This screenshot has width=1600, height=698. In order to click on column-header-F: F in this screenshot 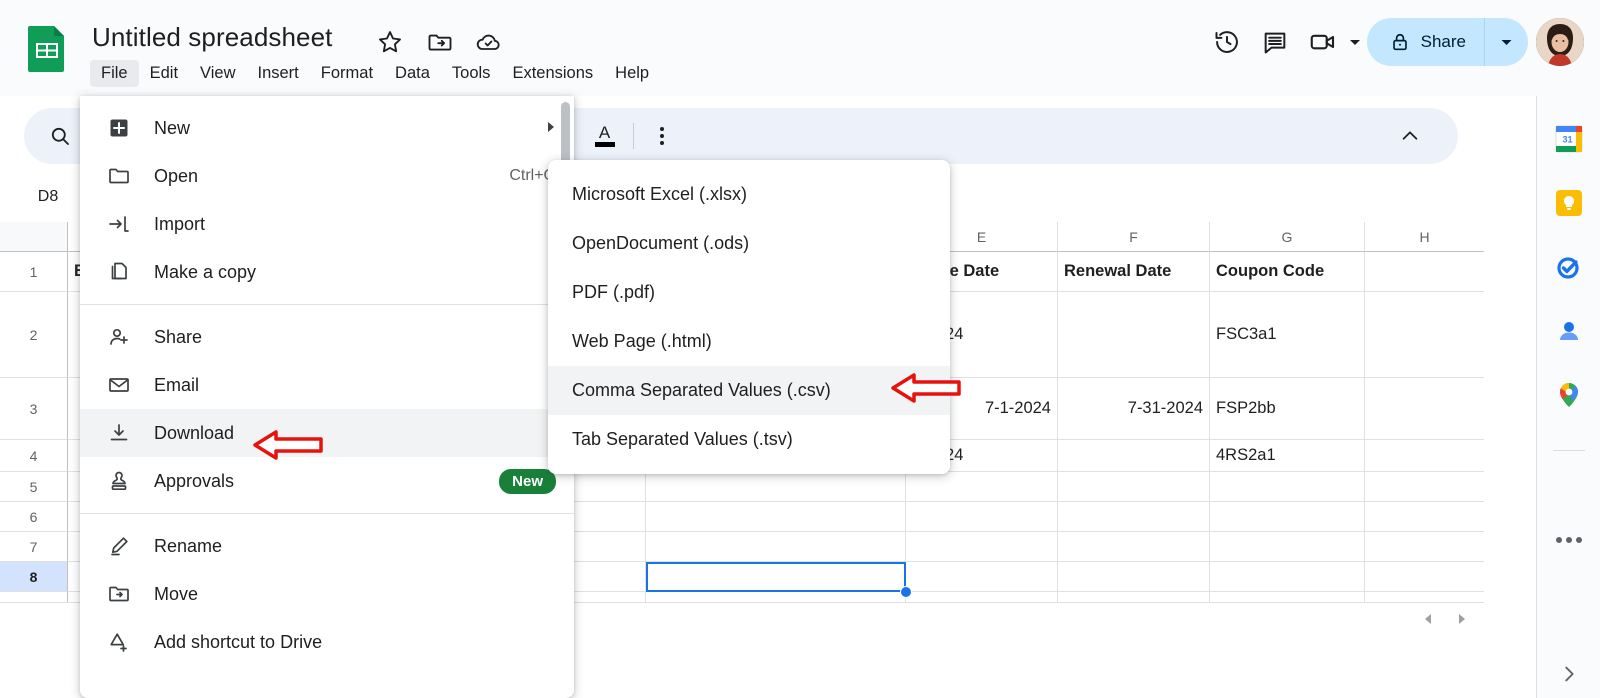, I will do `click(1134, 237)`.